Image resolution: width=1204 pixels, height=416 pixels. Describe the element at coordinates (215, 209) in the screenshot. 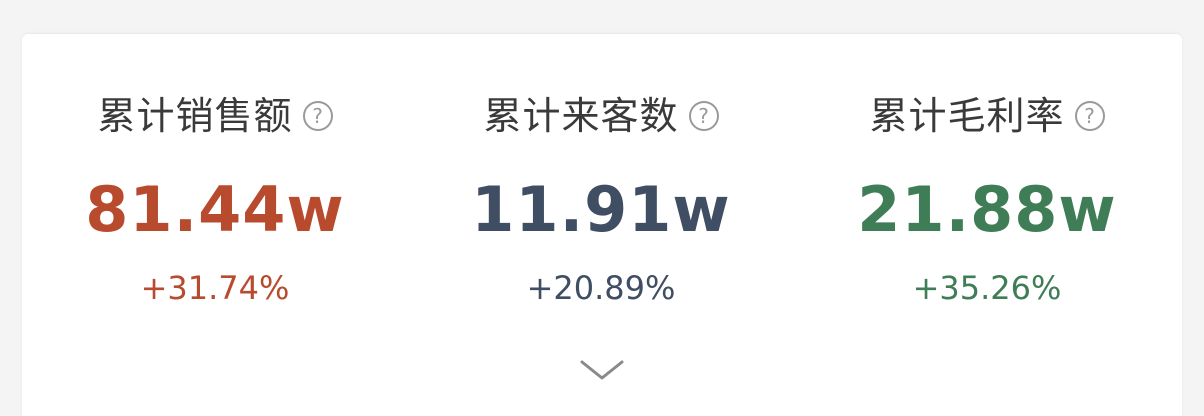

I see `metric-value: 81.44w` at that location.